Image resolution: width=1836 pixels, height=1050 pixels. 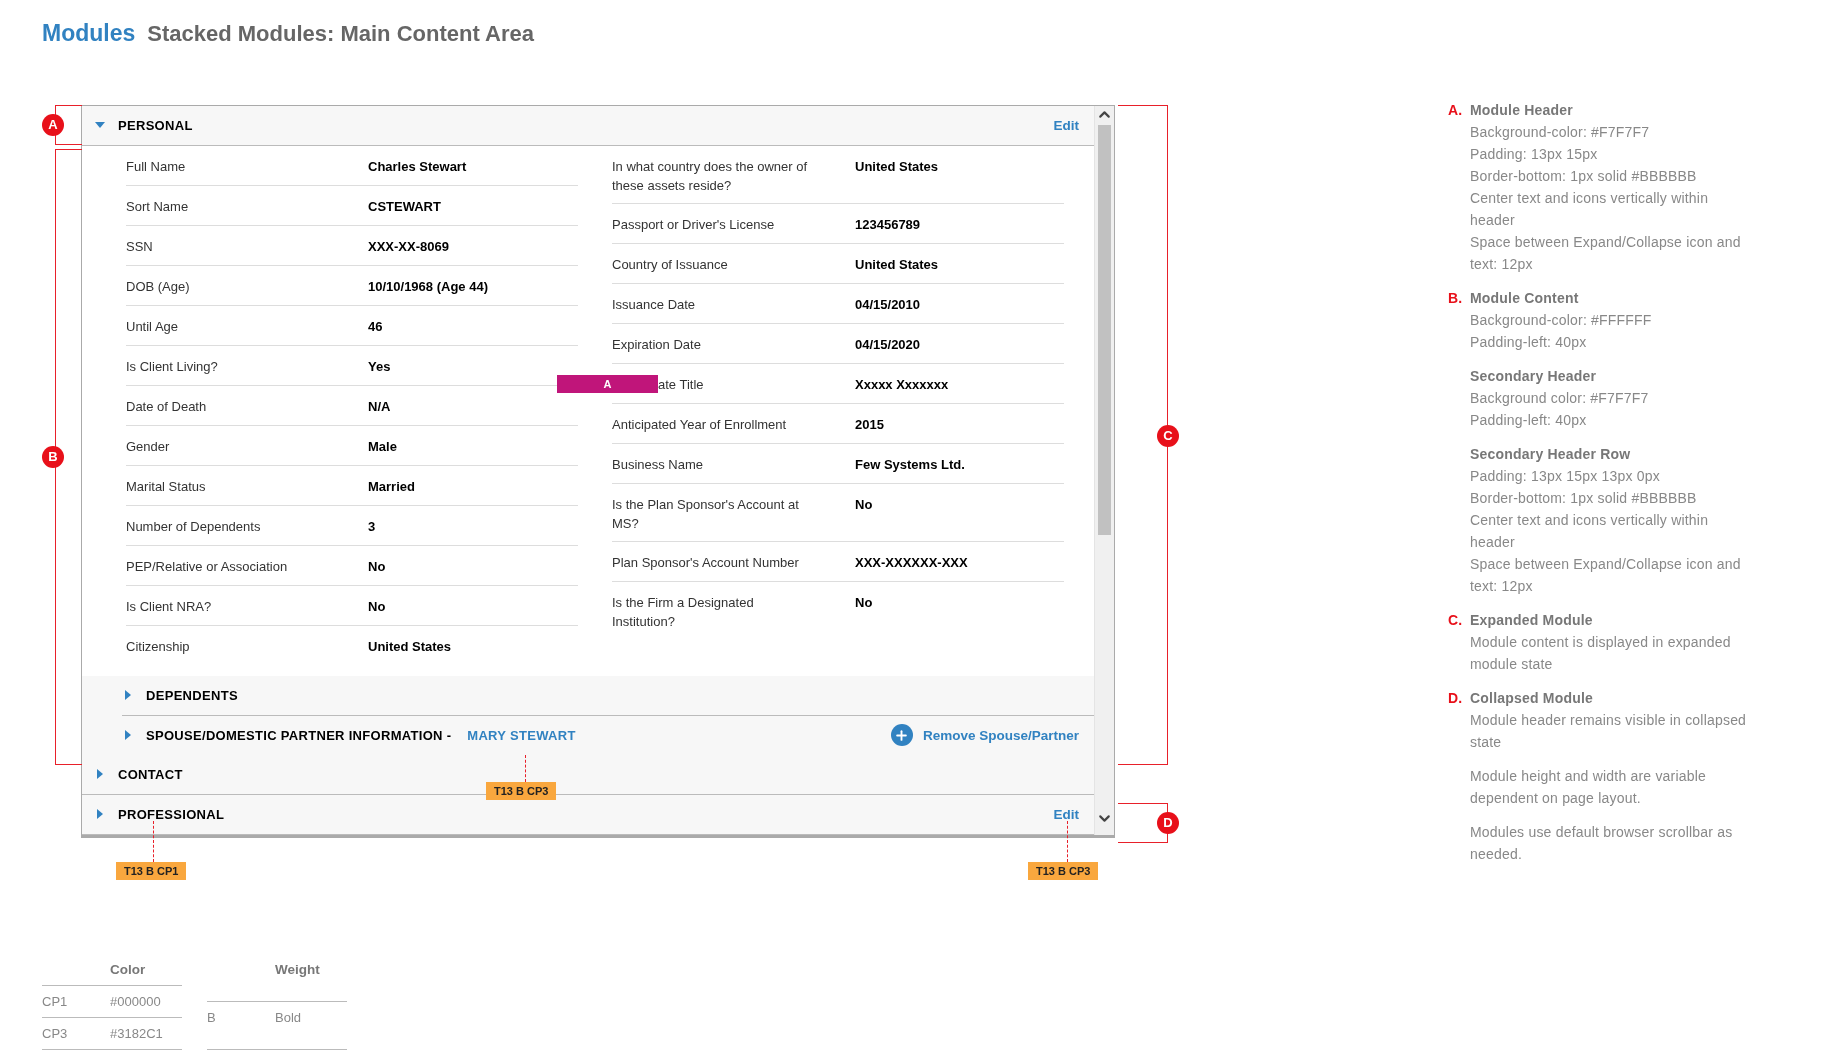 I want to click on field-label: Passport or Driver's License, so click(x=694, y=224).